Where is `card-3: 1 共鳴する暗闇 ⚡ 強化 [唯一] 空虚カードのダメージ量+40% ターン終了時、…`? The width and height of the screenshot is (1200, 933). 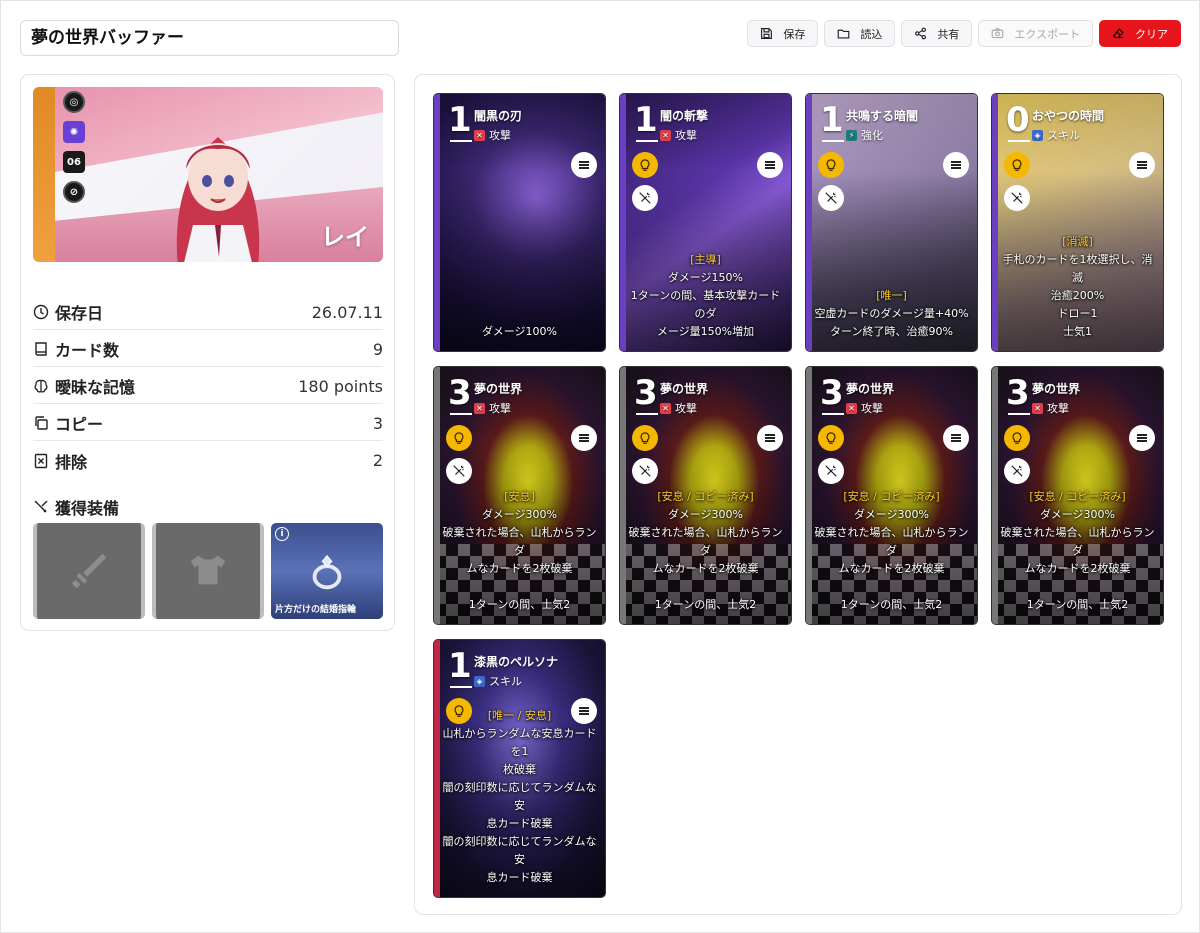
card-3: 1 共鳴する暗闇 ⚡ 強化 [唯一] 空虚カードのダメージ量+40% ターン終了時、… is located at coordinates (891, 222).